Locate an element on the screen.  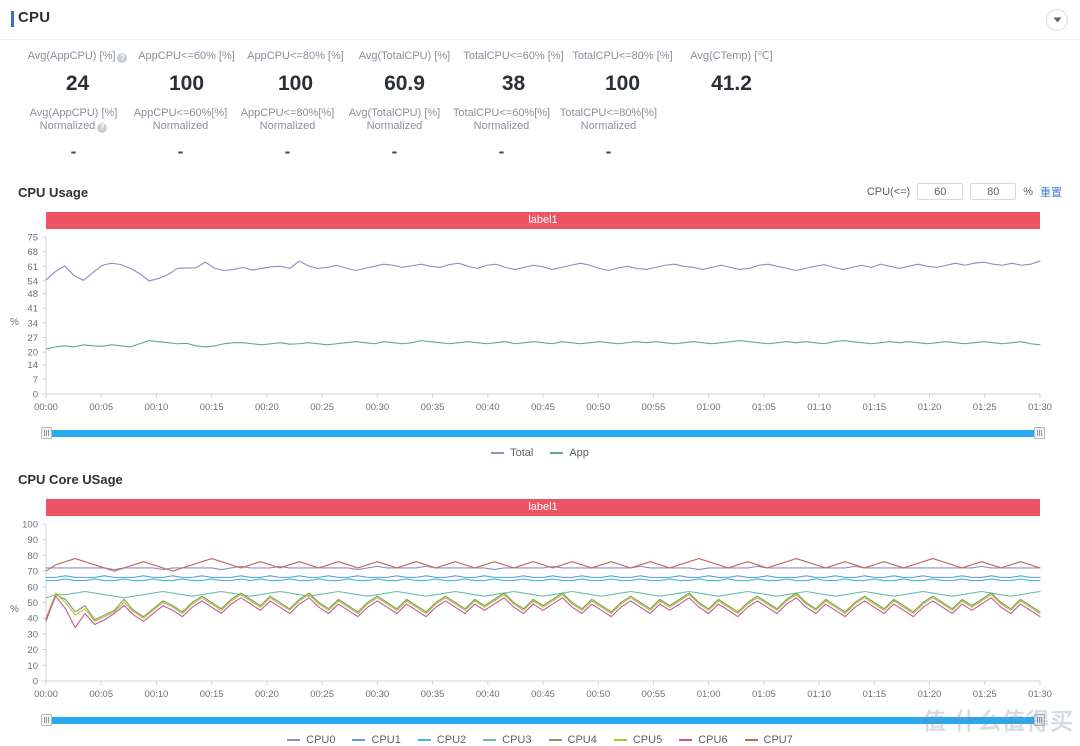
legend-item-app: App is located at coordinates (569, 453).